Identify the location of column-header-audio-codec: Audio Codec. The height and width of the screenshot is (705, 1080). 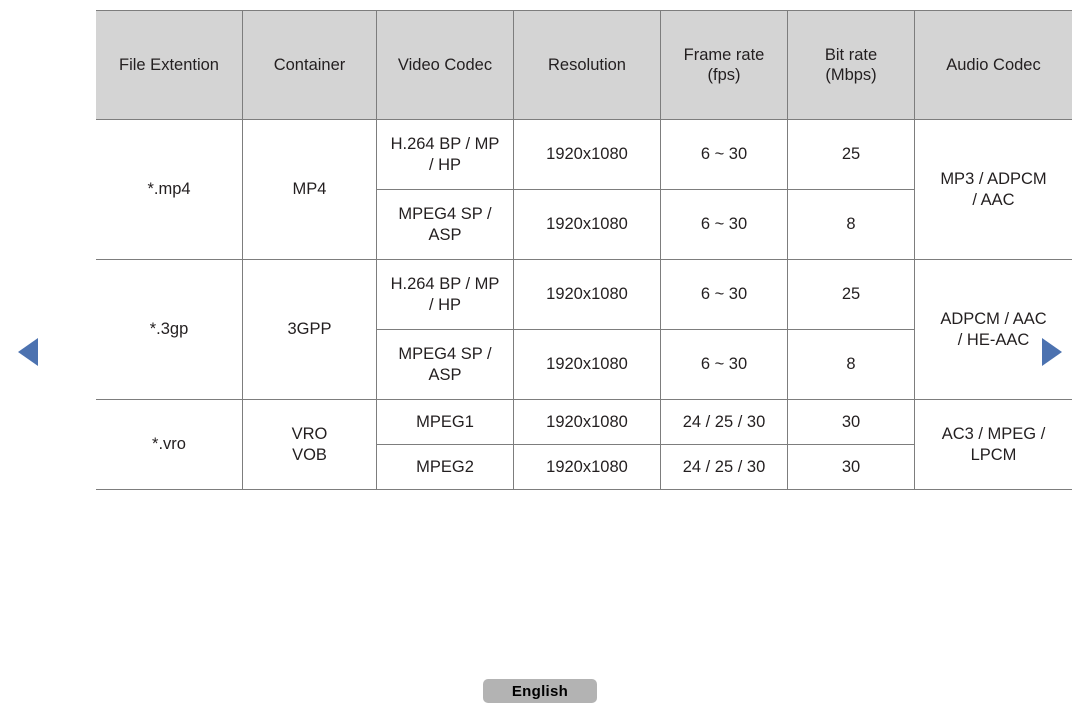
(993, 65).